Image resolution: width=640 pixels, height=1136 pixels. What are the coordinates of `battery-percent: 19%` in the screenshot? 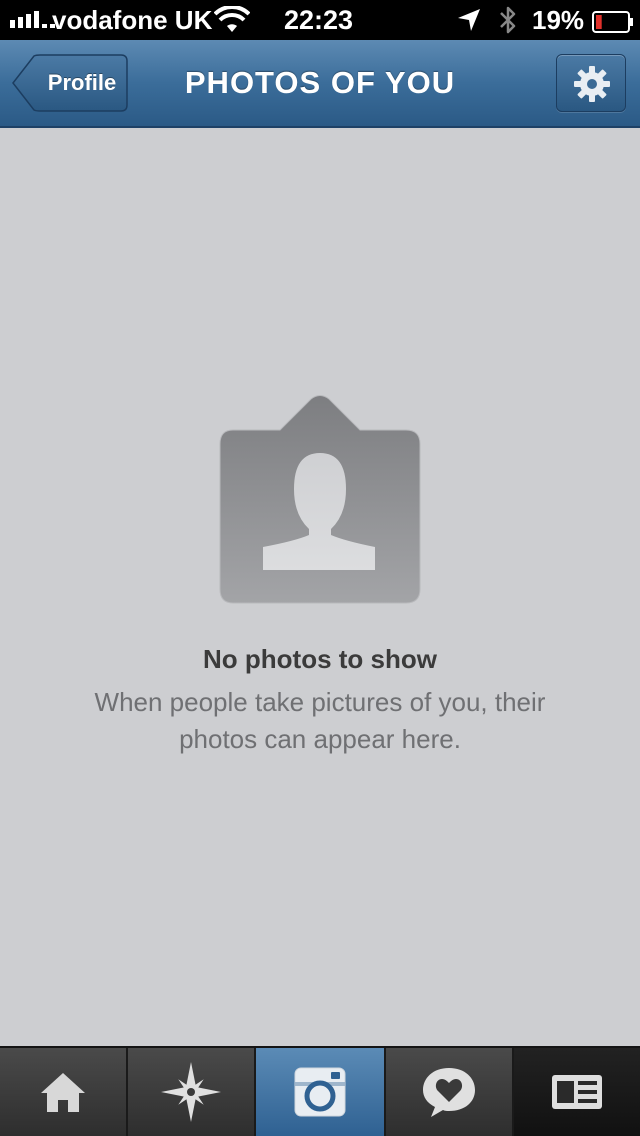 It's located at (558, 20).